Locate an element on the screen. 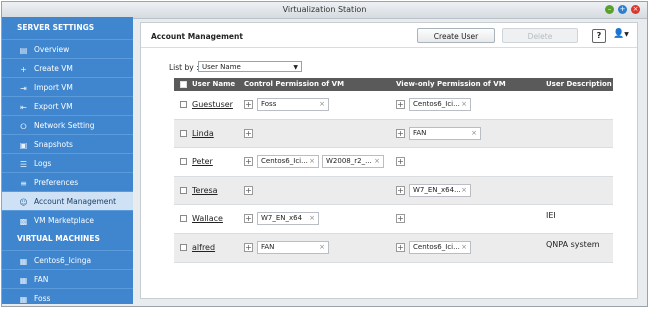  user-name-link: Teresa is located at coordinates (205, 190).